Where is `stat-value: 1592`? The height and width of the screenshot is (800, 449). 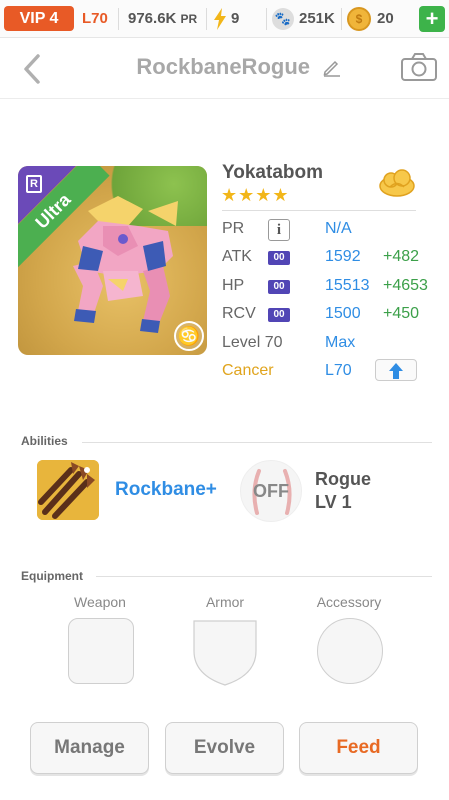
stat-value: 1592 is located at coordinates (343, 256).